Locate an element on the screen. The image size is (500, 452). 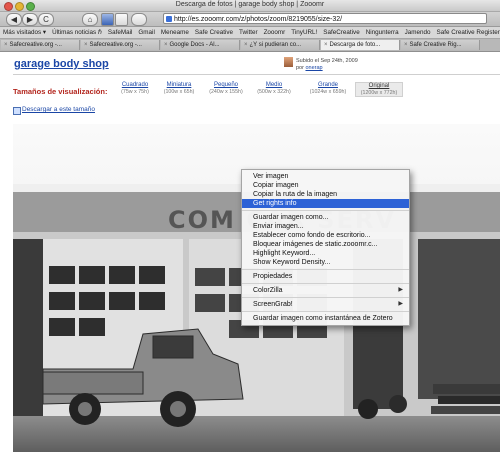
sizes-label: Tamaños de visualización: is located at coordinates (60, 91).